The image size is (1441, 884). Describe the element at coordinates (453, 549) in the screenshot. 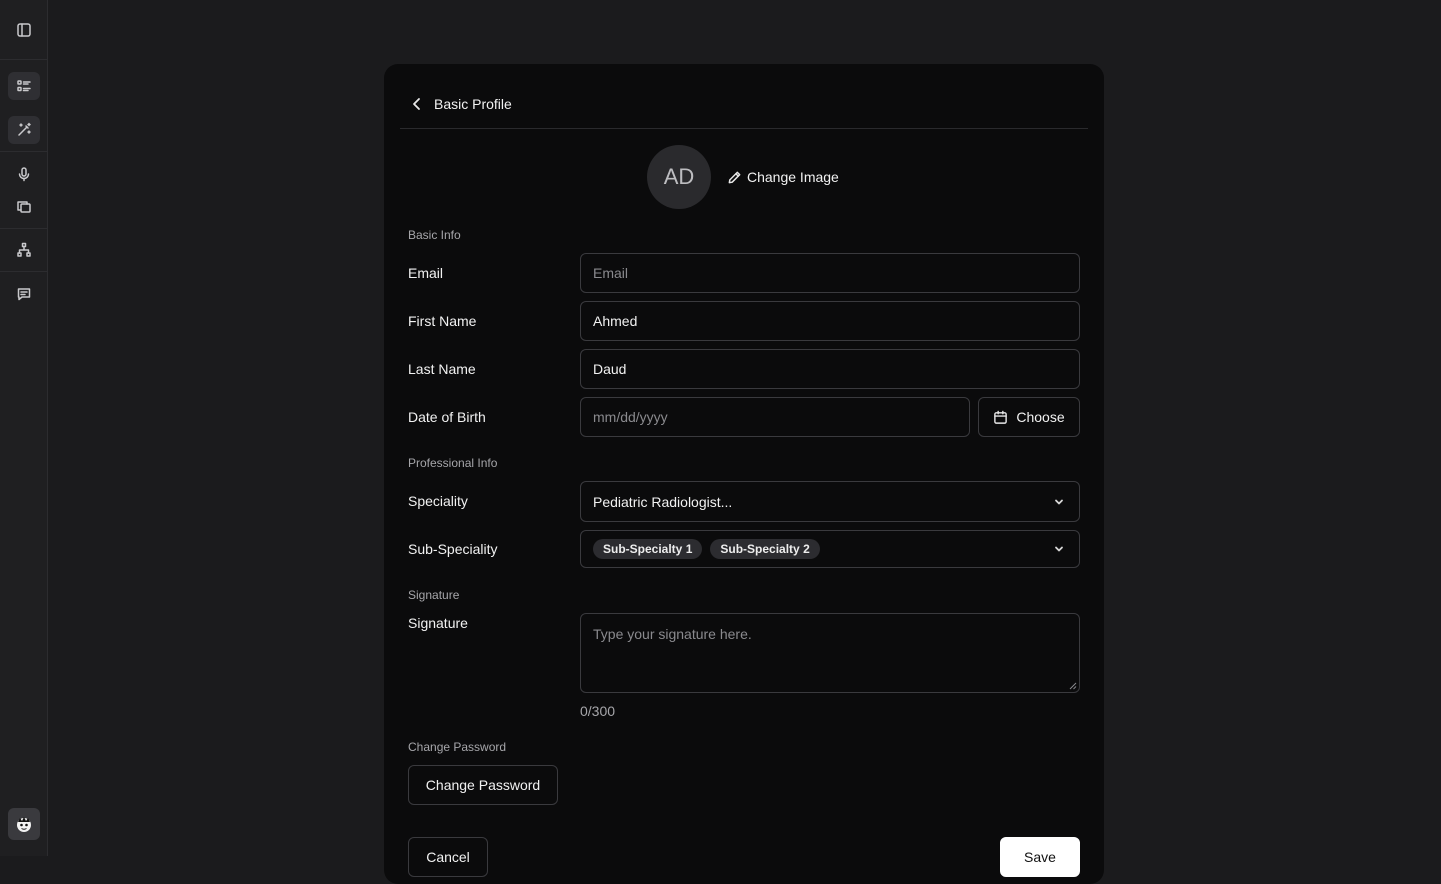

I see `sub-speciality-label: Sub-Speciality` at that location.